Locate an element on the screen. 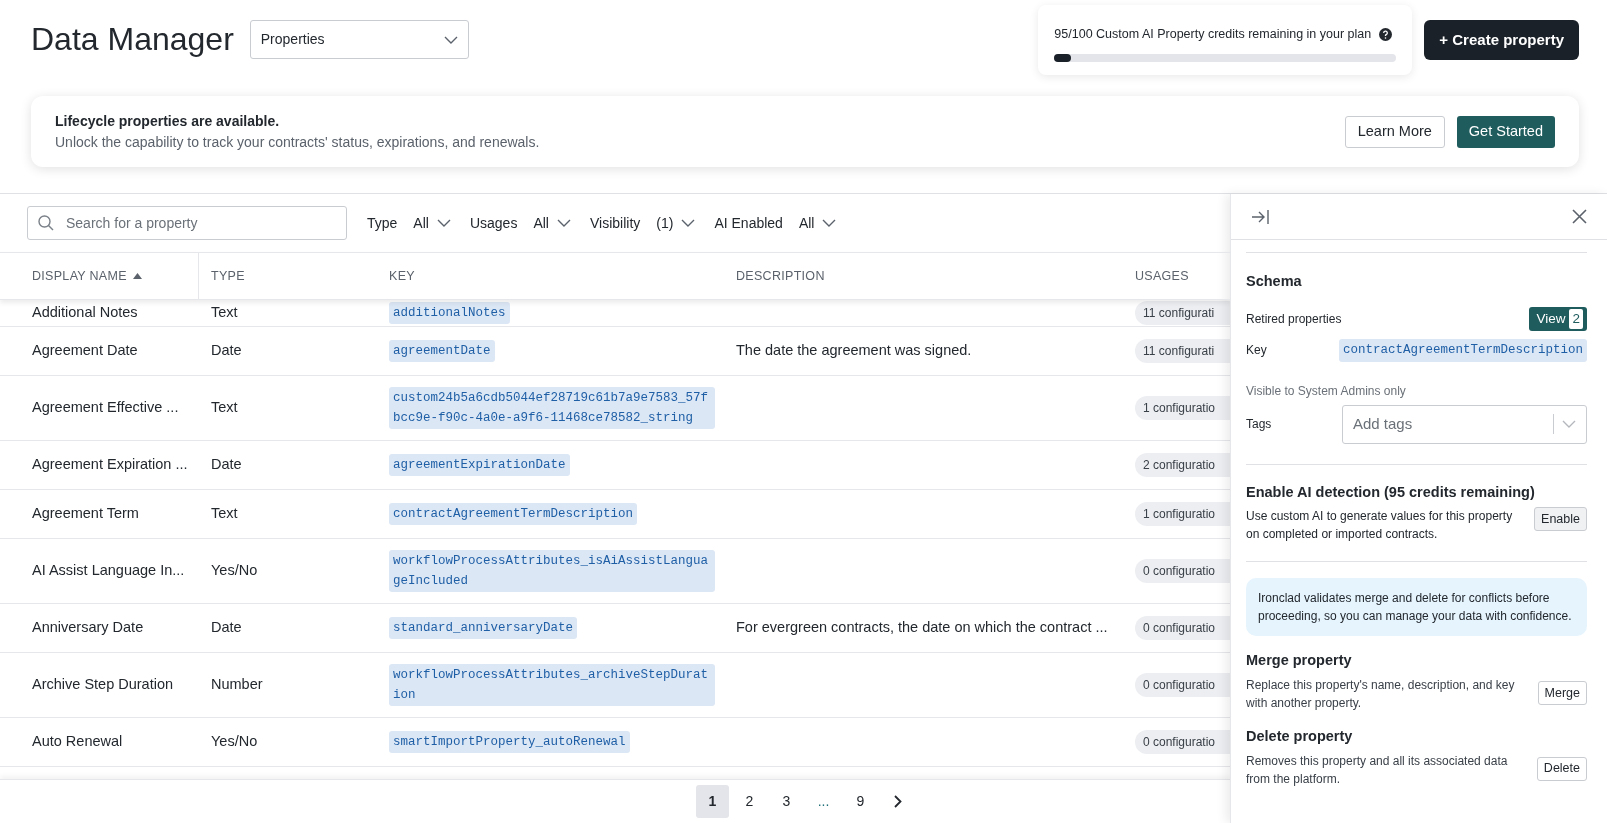 The height and width of the screenshot is (823, 1607). column-header: DESCRIPTION is located at coordinates (935, 276).